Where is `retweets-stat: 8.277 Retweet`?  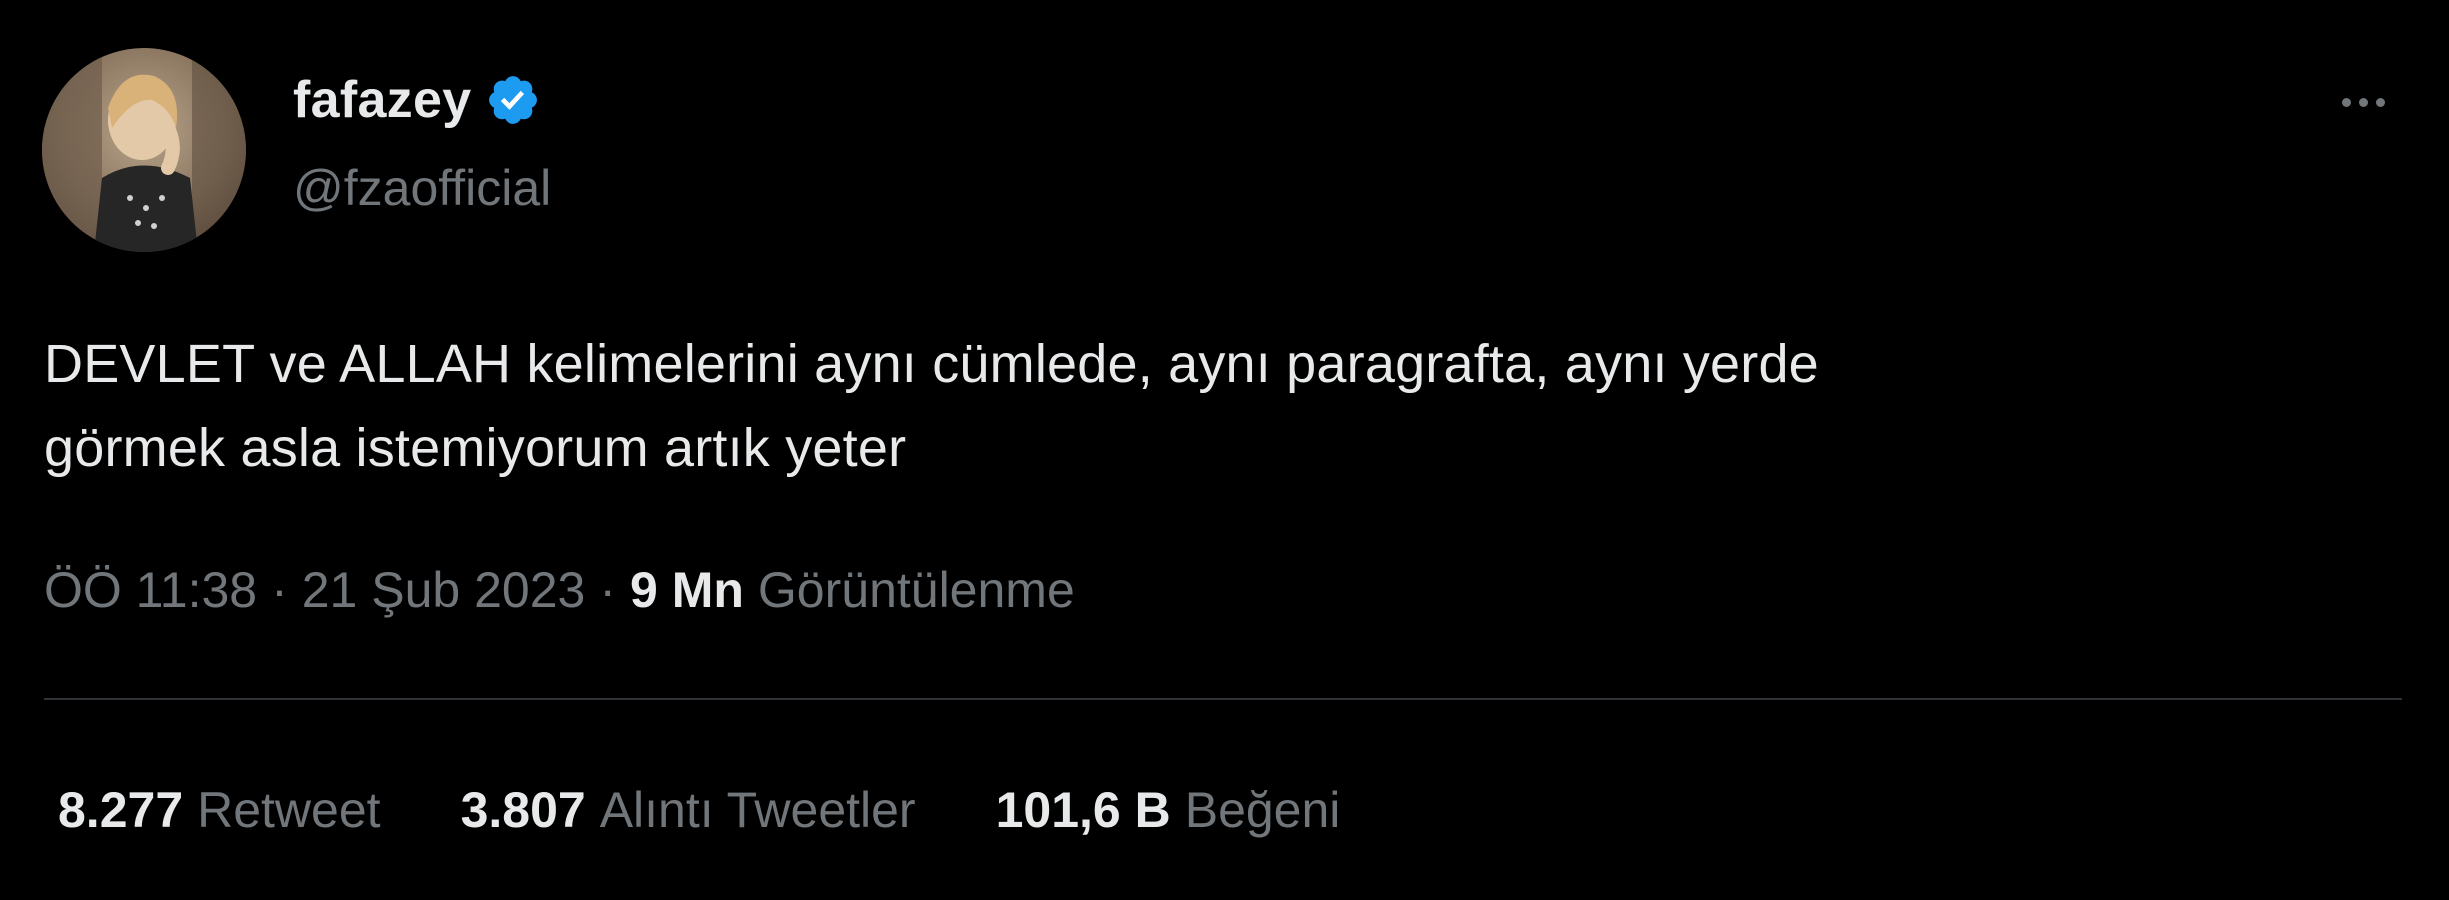
retweets-stat: 8.277 Retweet is located at coordinates (219, 810).